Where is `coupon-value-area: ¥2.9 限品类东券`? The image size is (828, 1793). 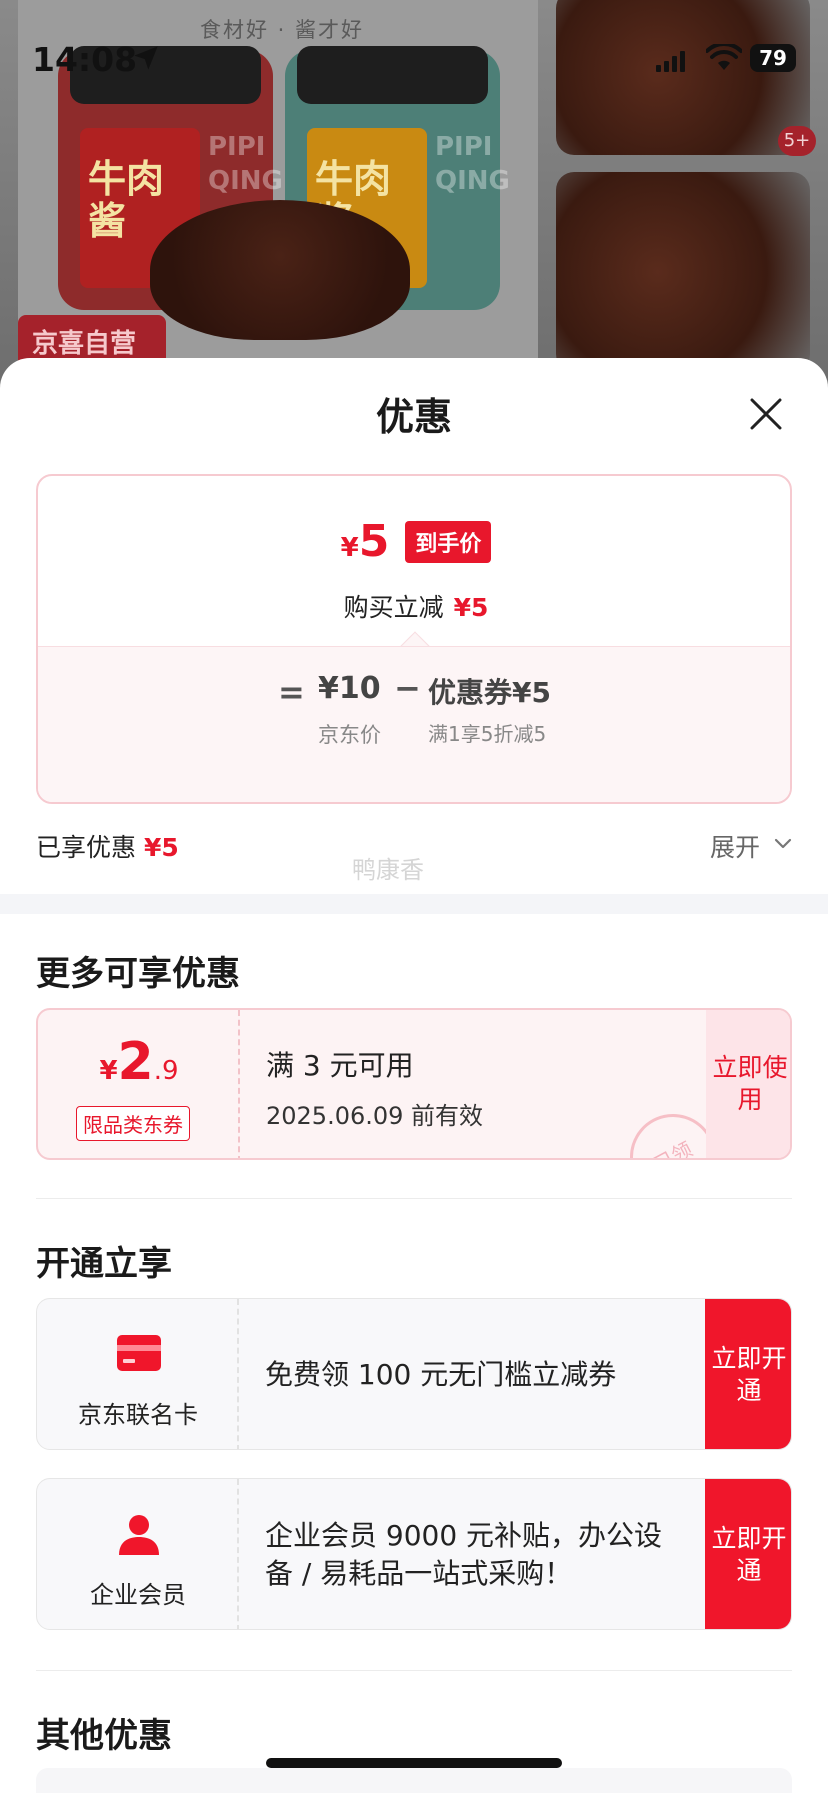 coupon-value-area: ¥2.9 限品类东券 is located at coordinates (139, 1084).